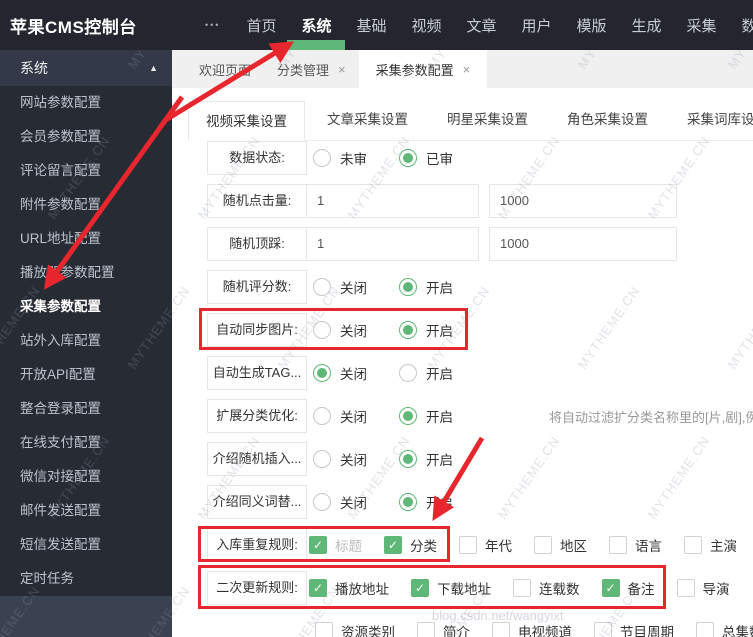 The image size is (753, 637). What do you see at coordinates (546, 588) in the screenshot?
I see `checkbox-serial-count: 连载数` at bounding box center [546, 588].